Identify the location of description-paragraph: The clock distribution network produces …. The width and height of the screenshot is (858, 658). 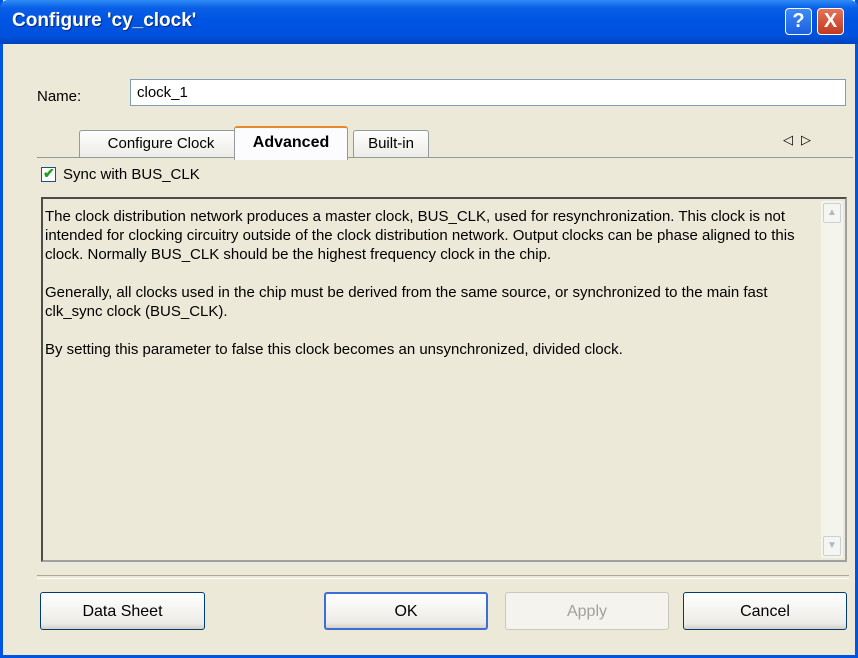
(420, 235).